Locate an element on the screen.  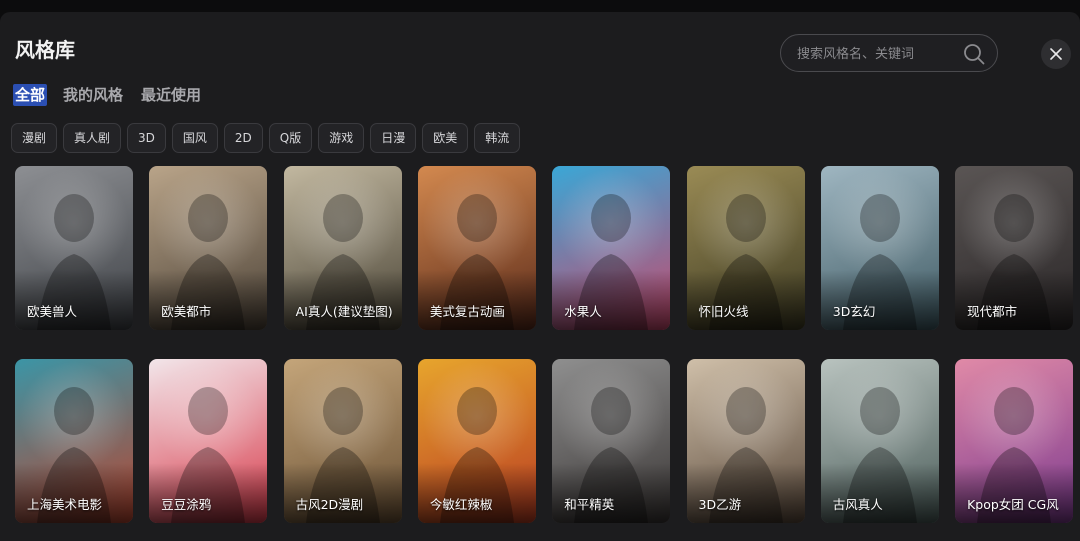
style-card-label: 古风2D漫剧 is located at coordinates (329, 504).